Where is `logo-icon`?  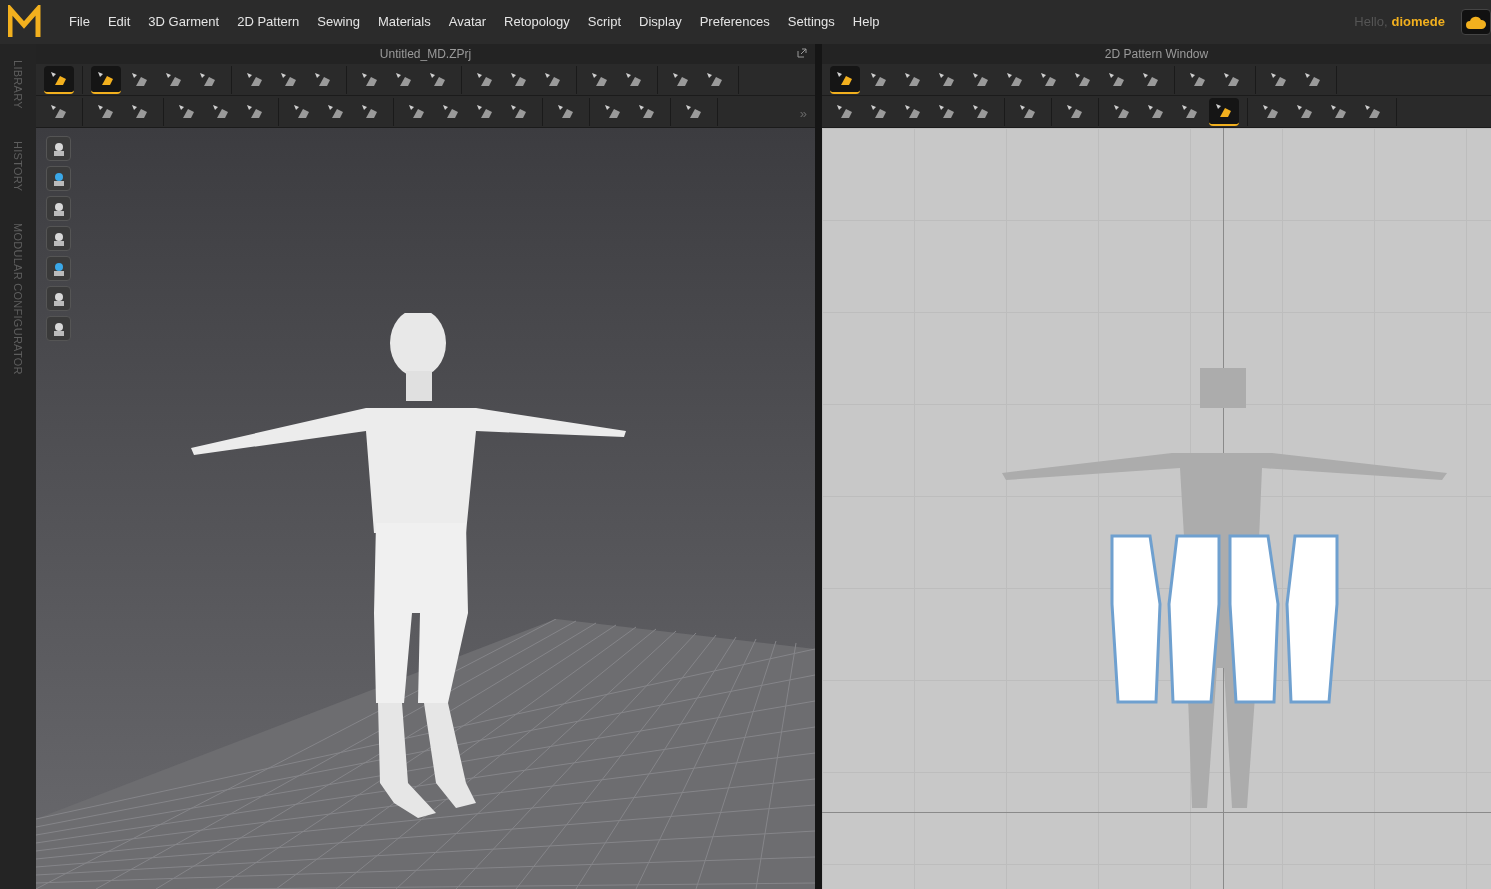 logo-icon is located at coordinates (26, 22).